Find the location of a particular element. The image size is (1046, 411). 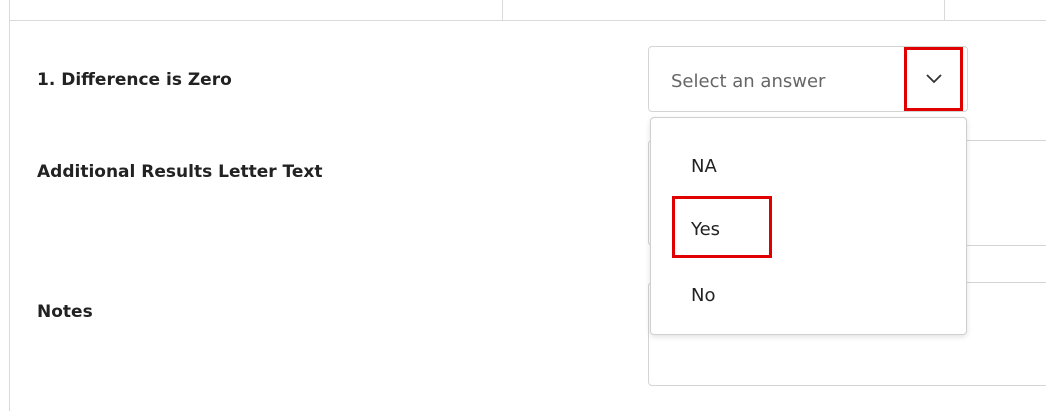

additional-results-letter-text-label: Additional Results Letter Text is located at coordinates (180, 172).